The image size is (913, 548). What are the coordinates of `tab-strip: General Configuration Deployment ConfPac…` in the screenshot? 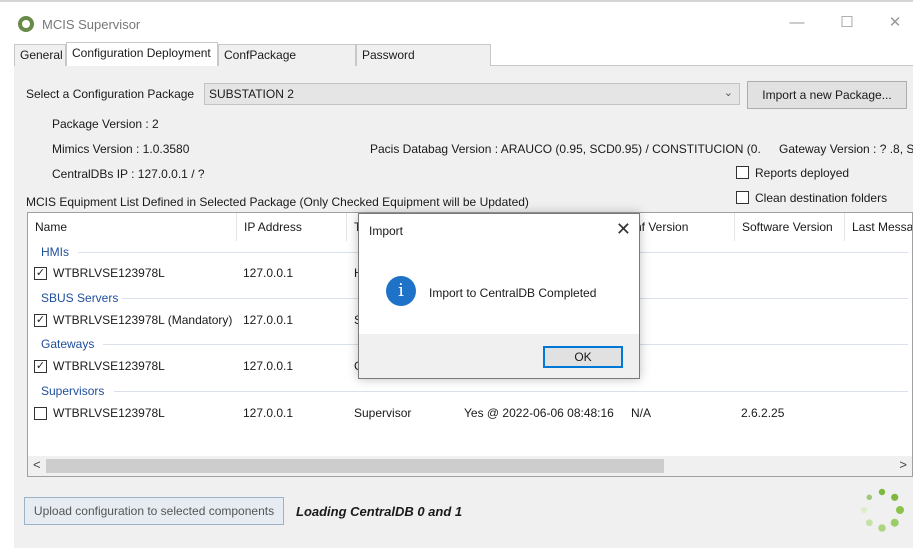 It's located at (463, 62).